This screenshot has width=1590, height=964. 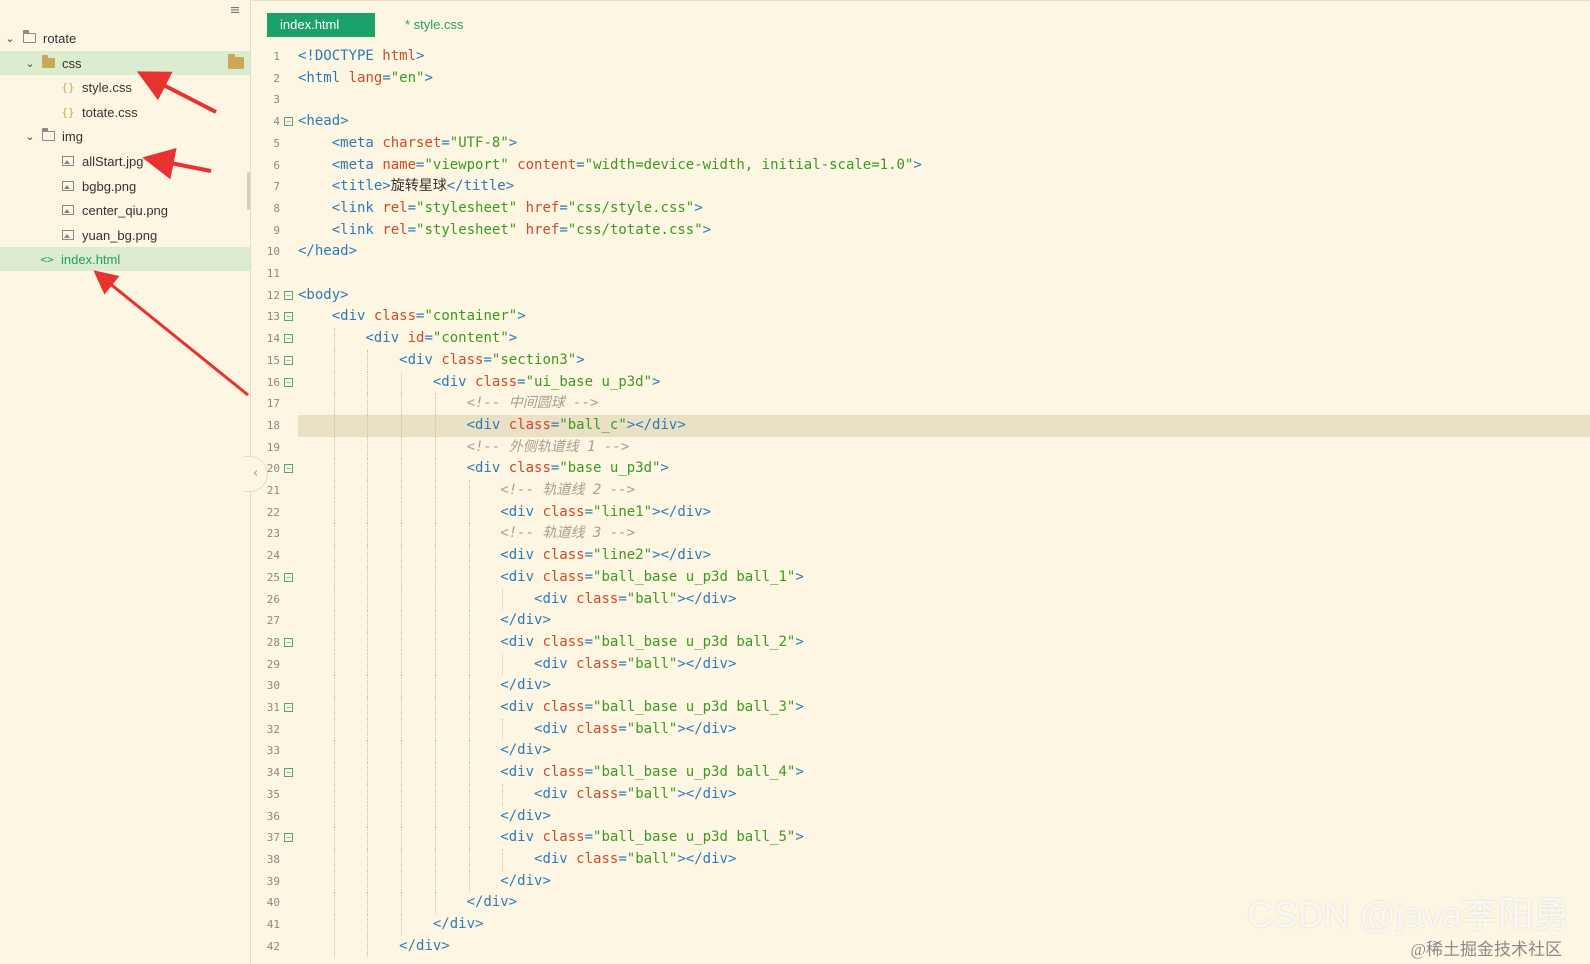 I want to click on code-line: 21 <!-- 轨道线 2 -->, so click(x=921, y=491).